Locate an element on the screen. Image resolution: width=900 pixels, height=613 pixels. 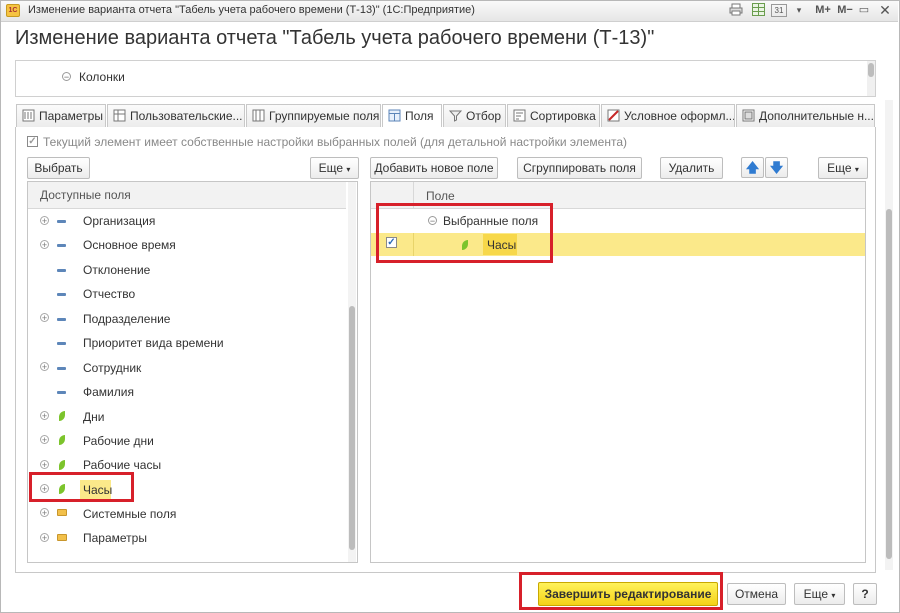
additional-settings-icon is located at coordinates (748, 115).